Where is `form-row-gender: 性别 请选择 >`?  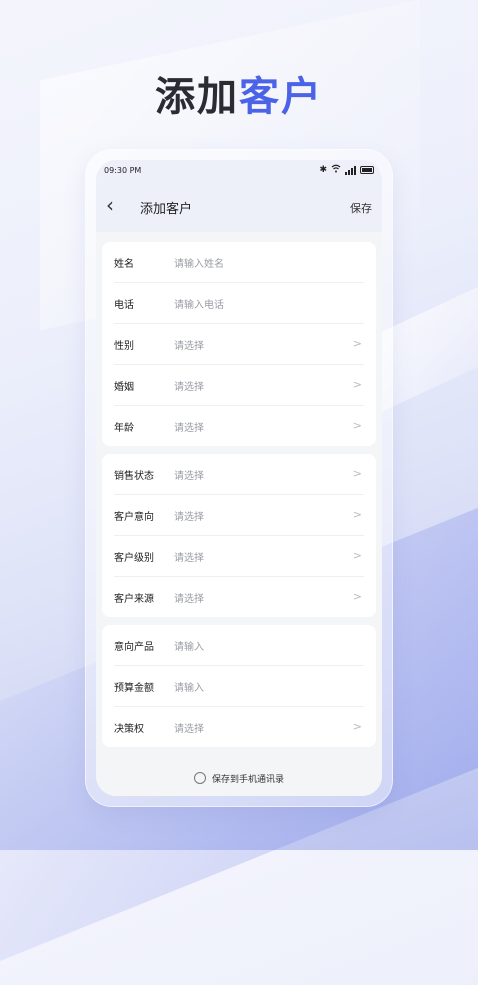 form-row-gender: 性别 请选择 > is located at coordinates (239, 344).